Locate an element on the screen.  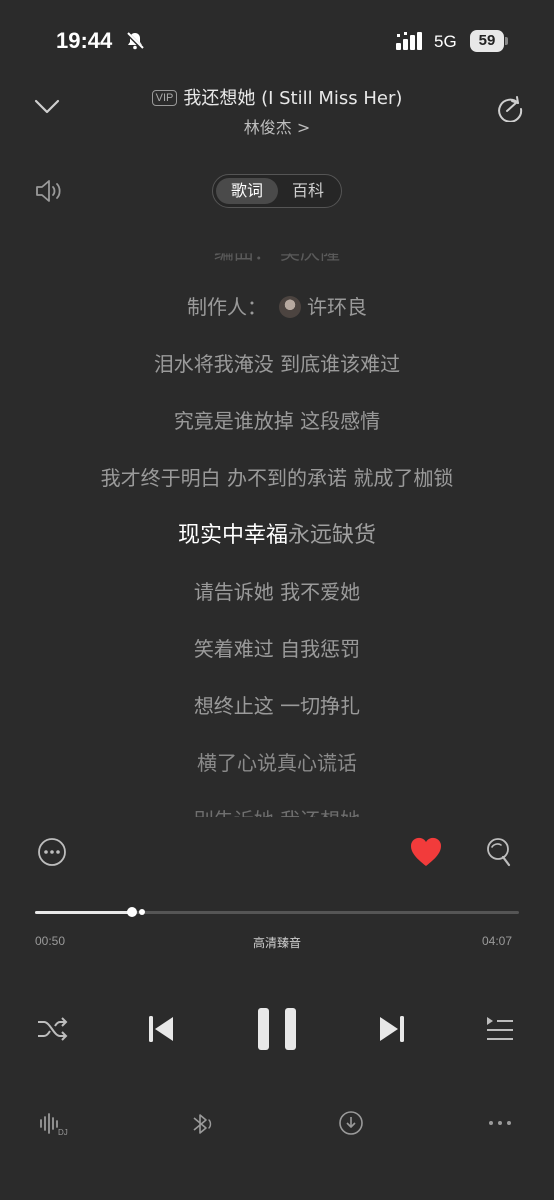
song-title-row: VIP 我还想她 (I Still Miss Her) is located at coordinates (277, 97).